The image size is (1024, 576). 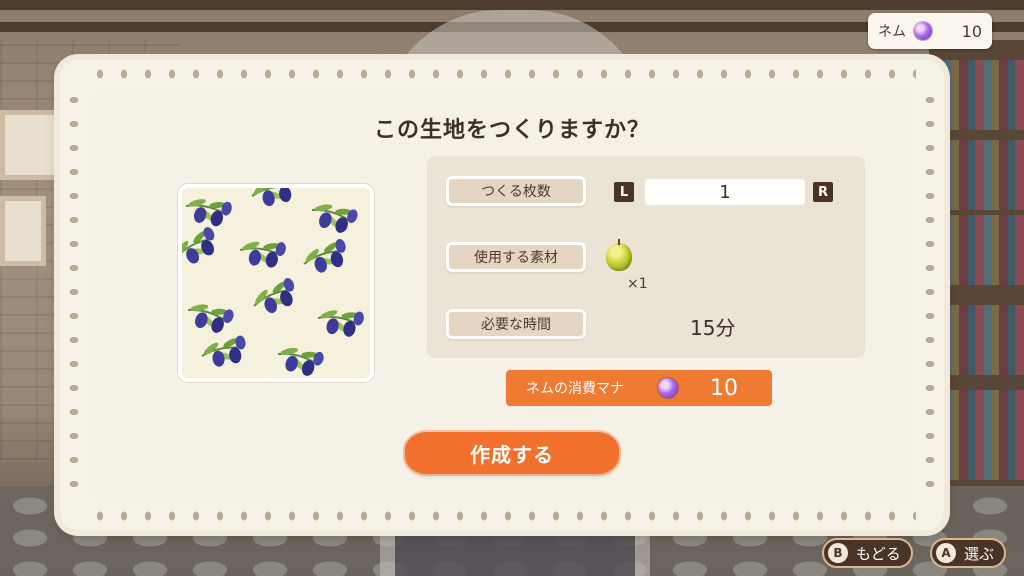 I want to click on dialog-title: この生地をつくりますか？, so click(x=511, y=130).